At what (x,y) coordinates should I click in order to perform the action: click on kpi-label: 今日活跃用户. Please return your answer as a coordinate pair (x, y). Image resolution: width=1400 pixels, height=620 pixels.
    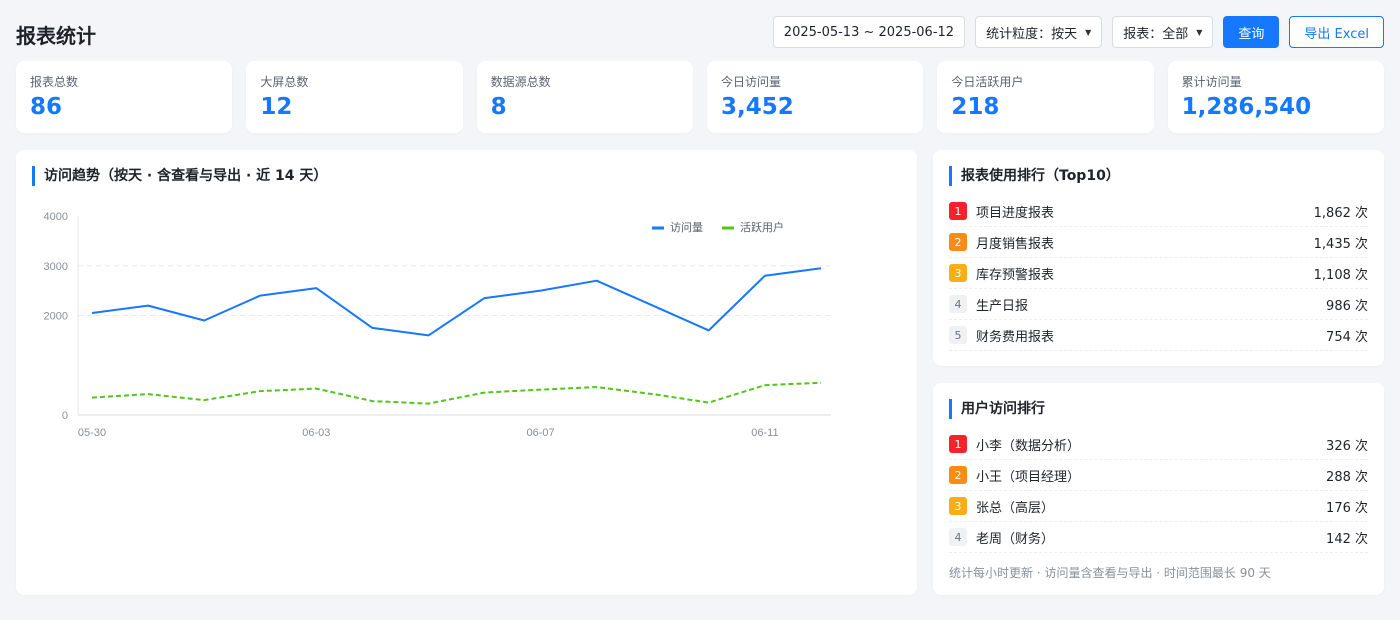
    Looking at the image, I should click on (987, 82).